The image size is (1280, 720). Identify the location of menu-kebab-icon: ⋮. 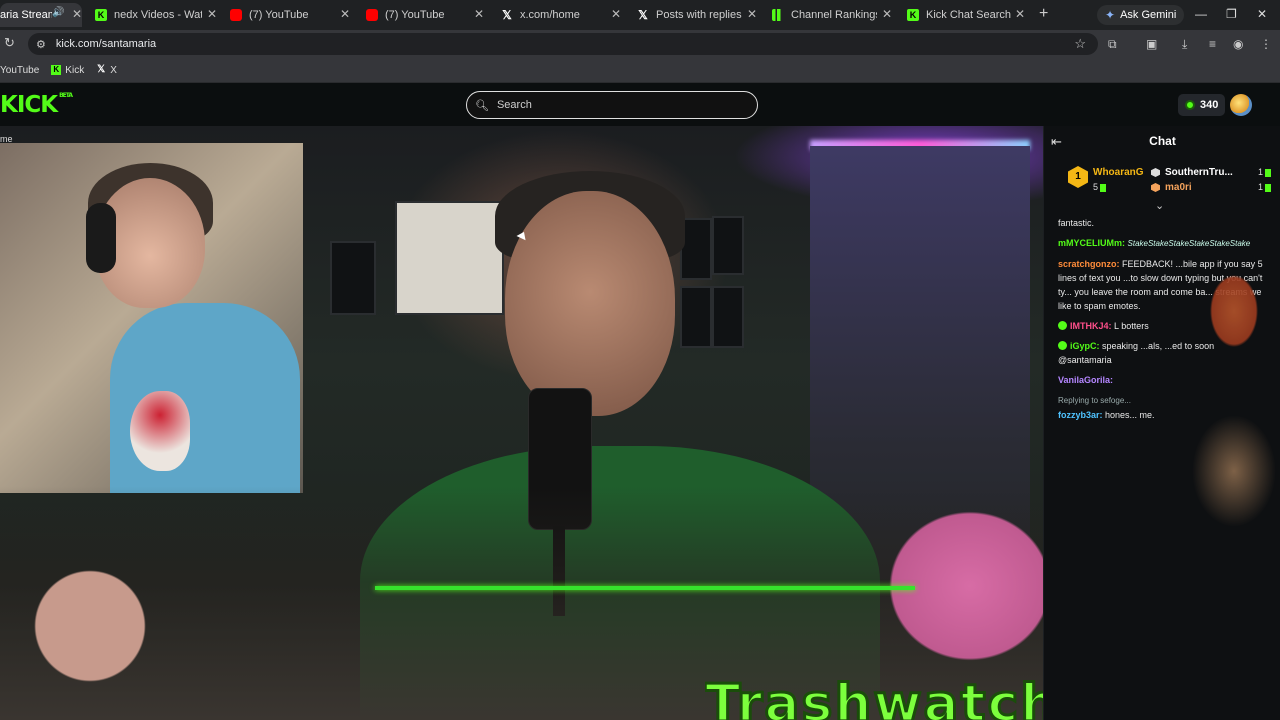
(1266, 44).